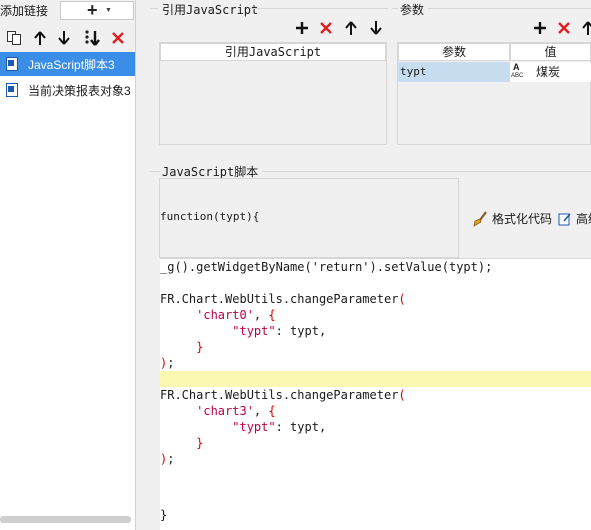  I want to click on list-item: JavaScript脚本3, so click(67, 64).